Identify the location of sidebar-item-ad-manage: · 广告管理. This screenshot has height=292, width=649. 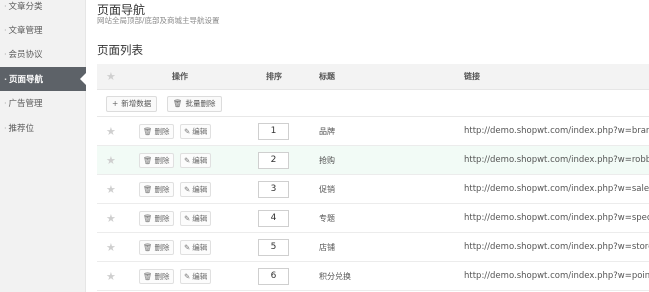
(43, 103).